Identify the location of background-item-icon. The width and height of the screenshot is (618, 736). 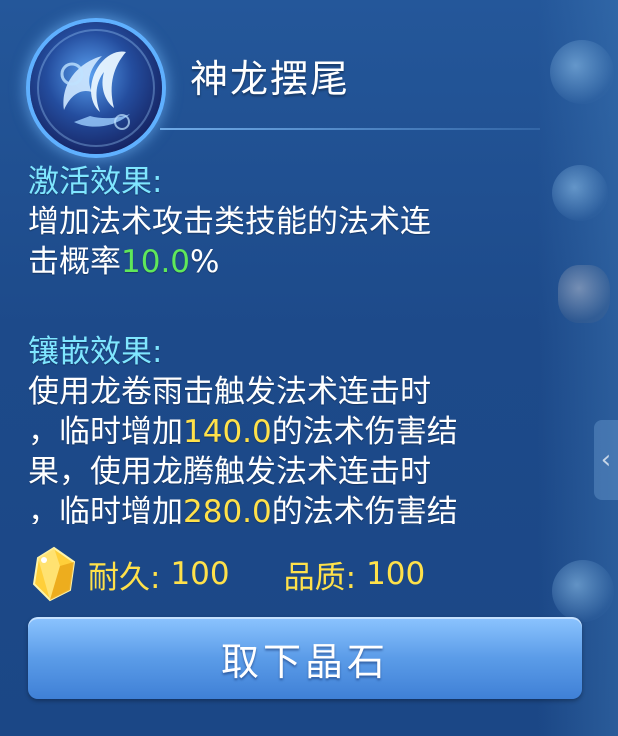
(584, 294).